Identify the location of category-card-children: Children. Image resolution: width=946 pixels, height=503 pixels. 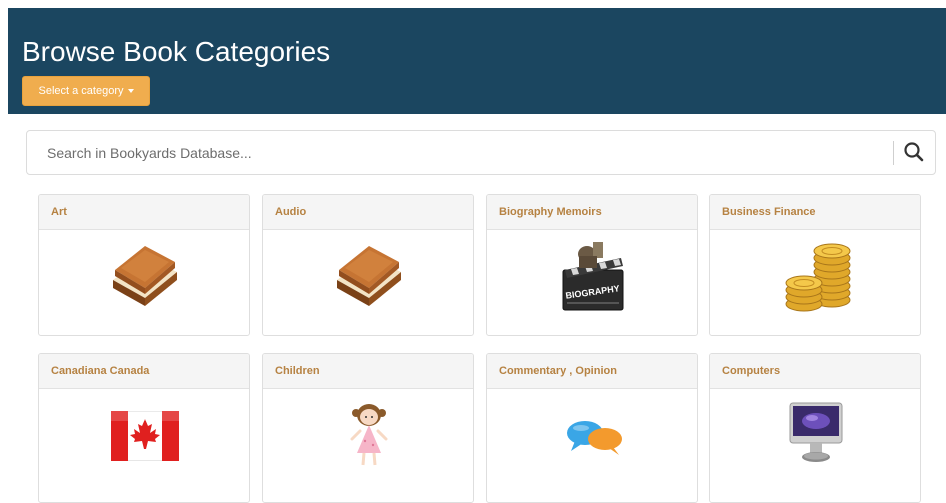
(368, 428).